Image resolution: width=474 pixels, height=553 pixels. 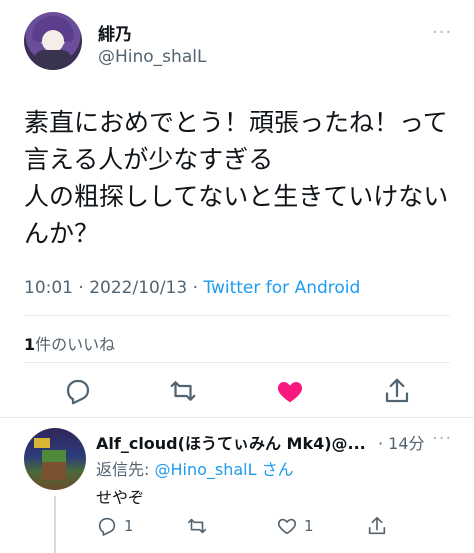 I want to click on tweet-actions, so click(x=237, y=392).